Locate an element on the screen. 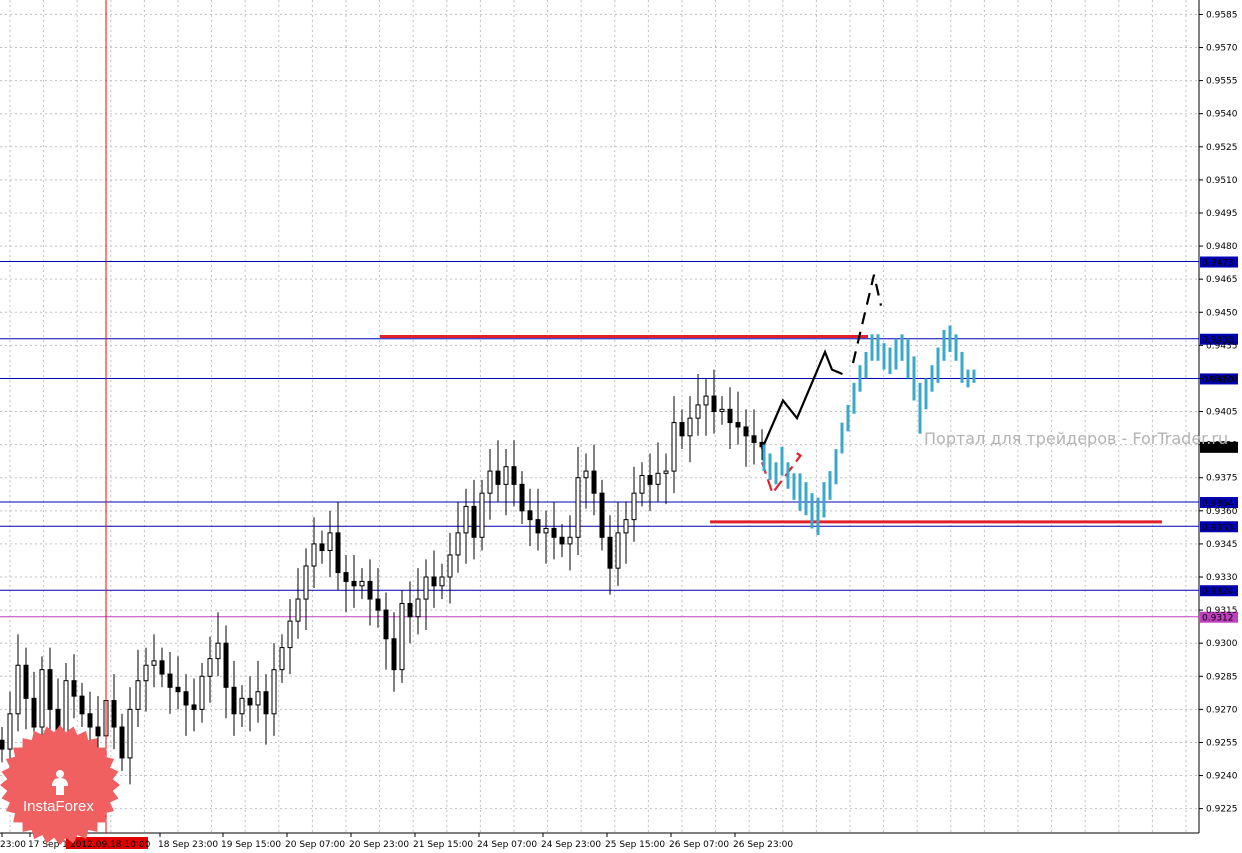 This screenshot has height=853, width=1242. cursor-time-label: 2012.09.18 10:00 is located at coordinates (110, 845).